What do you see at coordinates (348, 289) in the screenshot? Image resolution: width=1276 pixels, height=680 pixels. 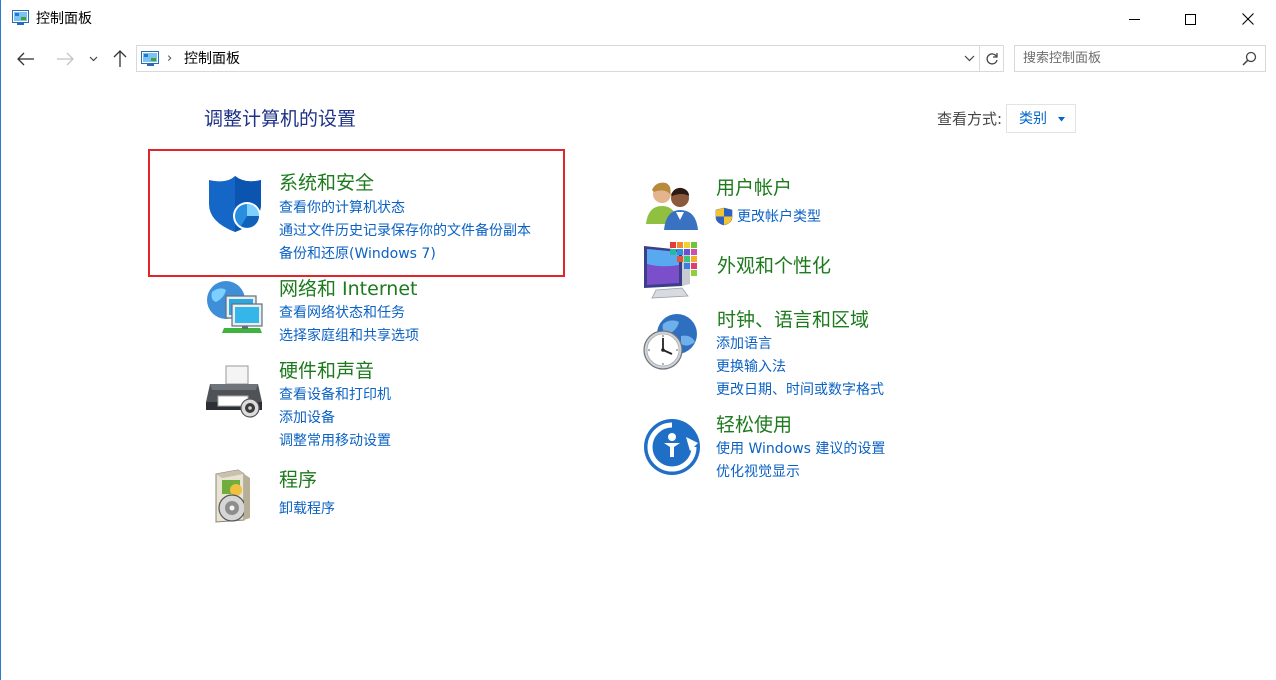 I see `category-title-network: 网络和 Internet` at bounding box center [348, 289].